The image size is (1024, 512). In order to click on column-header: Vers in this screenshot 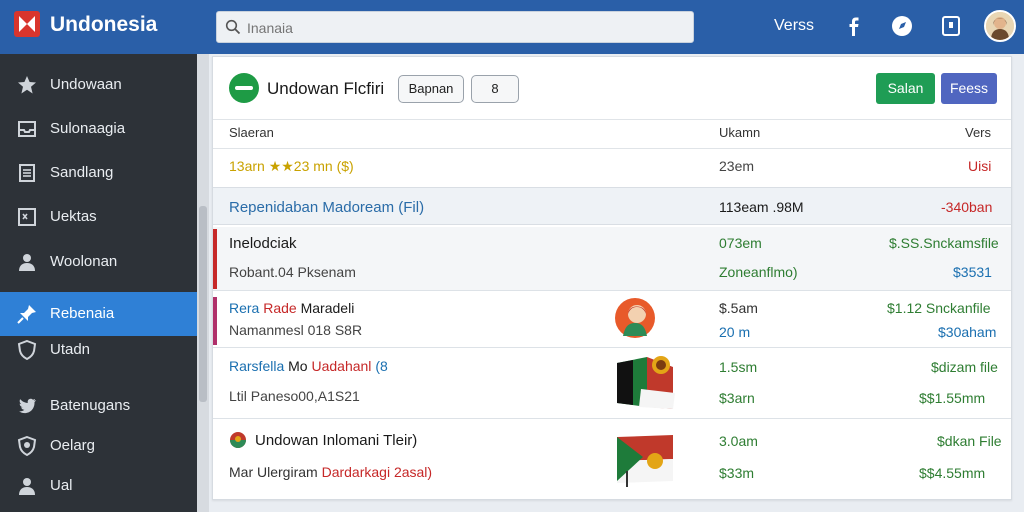, I will do `click(978, 132)`.